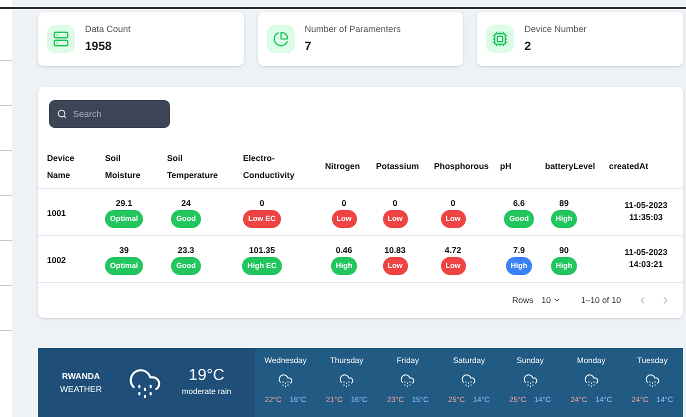 The height and width of the screenshot is (417, 686). What do you see at coordinates (262, 250) in the screenshot?
I see `table-cell: 101.35` at bounding box center [262, 250].